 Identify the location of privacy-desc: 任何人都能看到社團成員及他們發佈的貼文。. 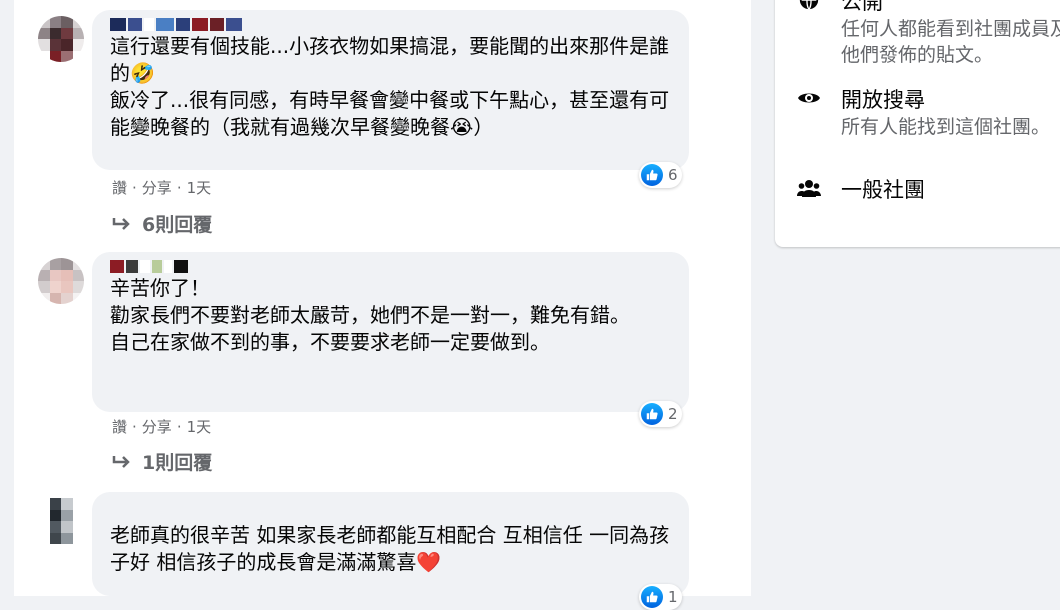
(950, 42).